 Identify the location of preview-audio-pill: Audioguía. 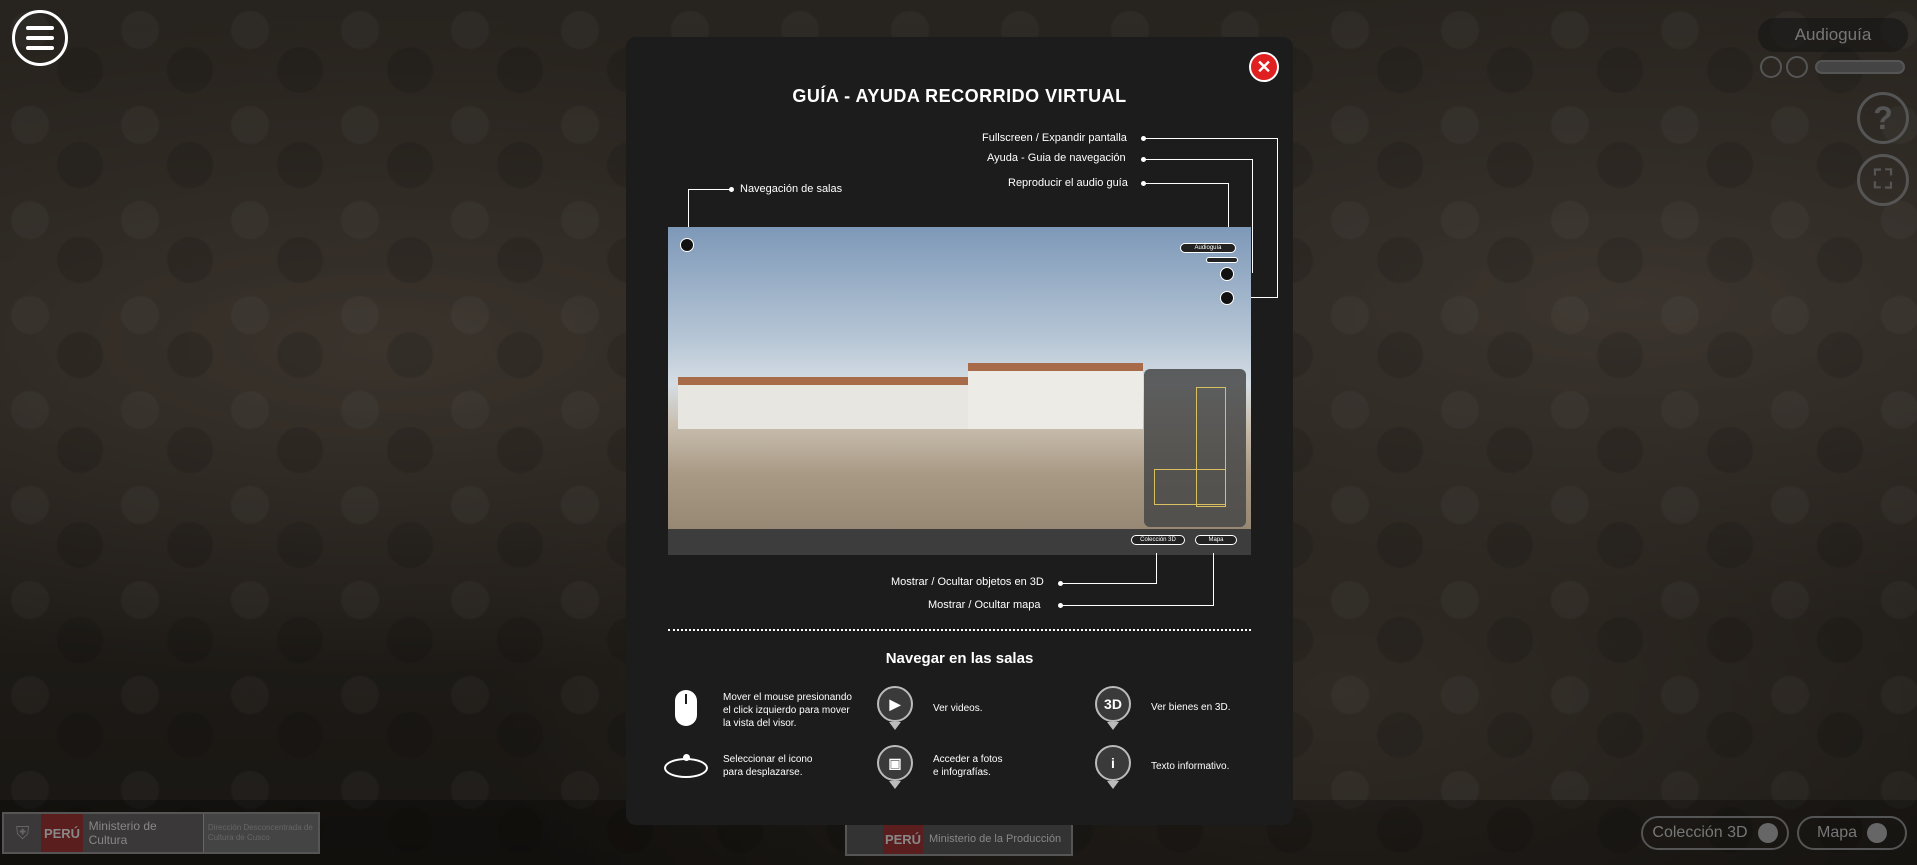
(1208, 248).